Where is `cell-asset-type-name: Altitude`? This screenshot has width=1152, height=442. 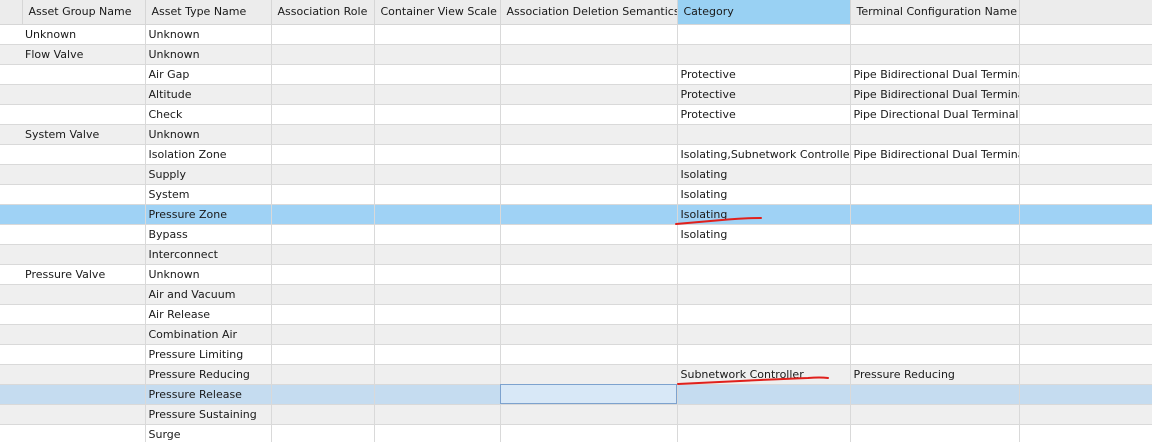 cell-asset-type-name: Altitude is located at coordinates (208, 94).